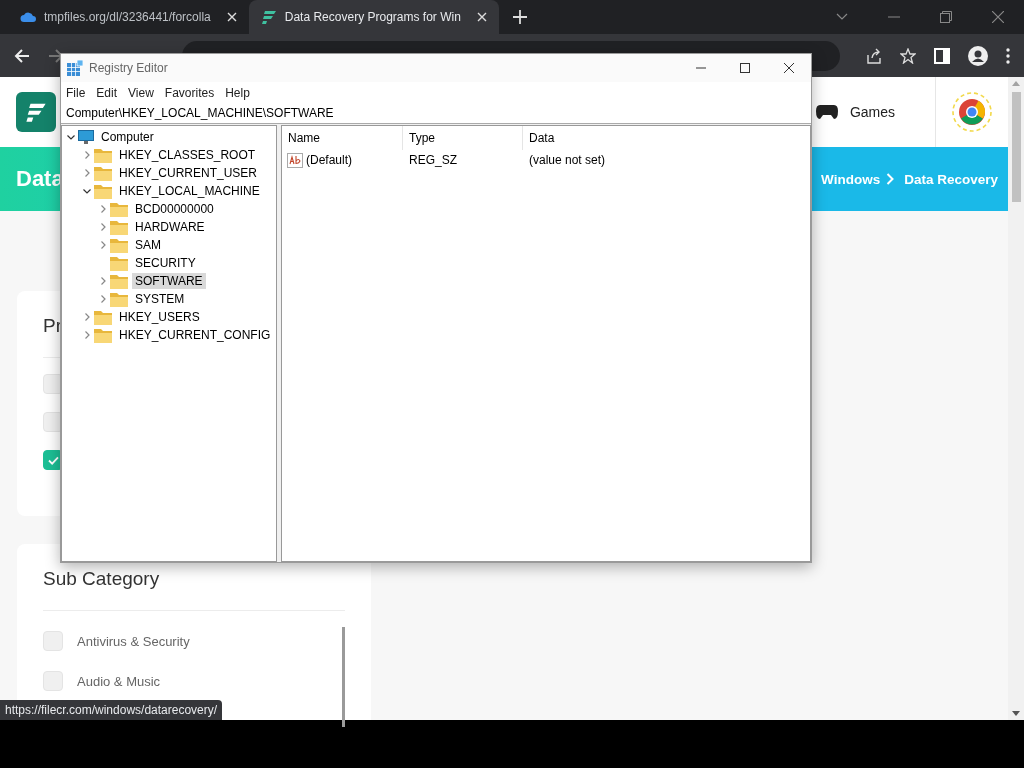 The width and height of the screenshot is (1024, 768). I want to click on scroll-up-icon, so click(1016, 83).